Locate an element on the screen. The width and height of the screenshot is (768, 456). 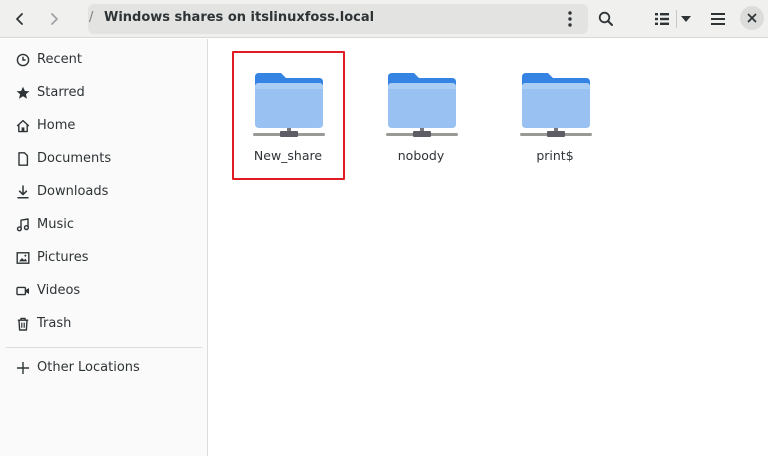
share-name: print$ is located at coordinates (555, 155).